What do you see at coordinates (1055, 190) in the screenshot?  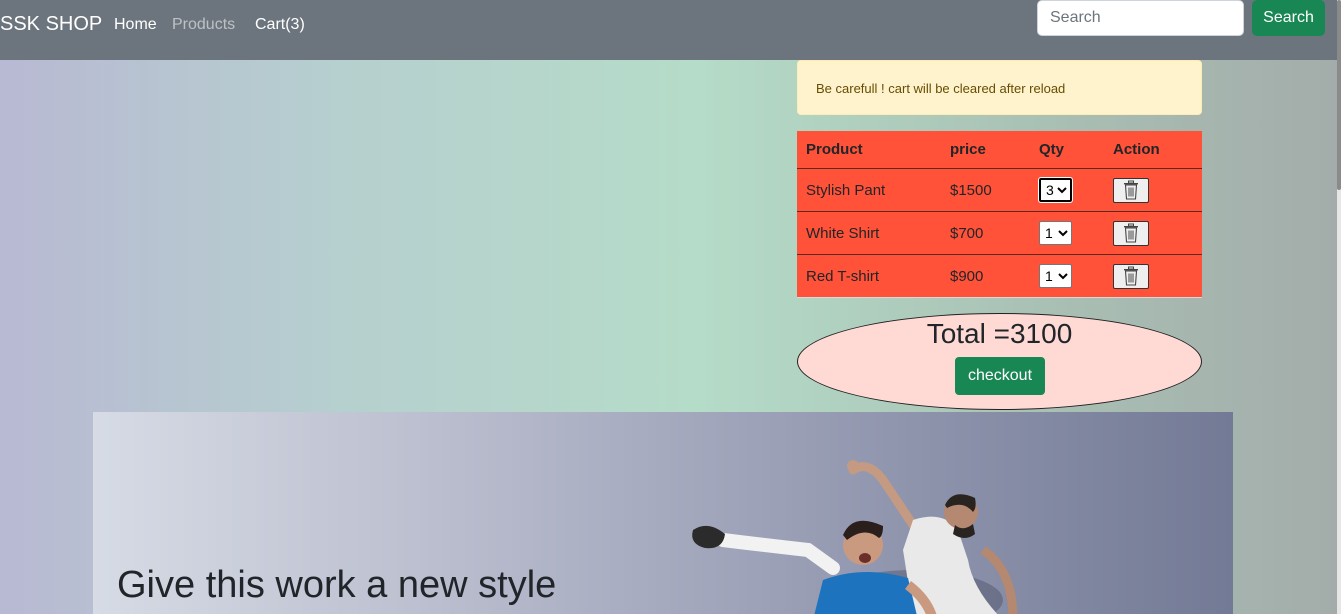 I see `qty-select: 3` at bounding box center [1055, 190].